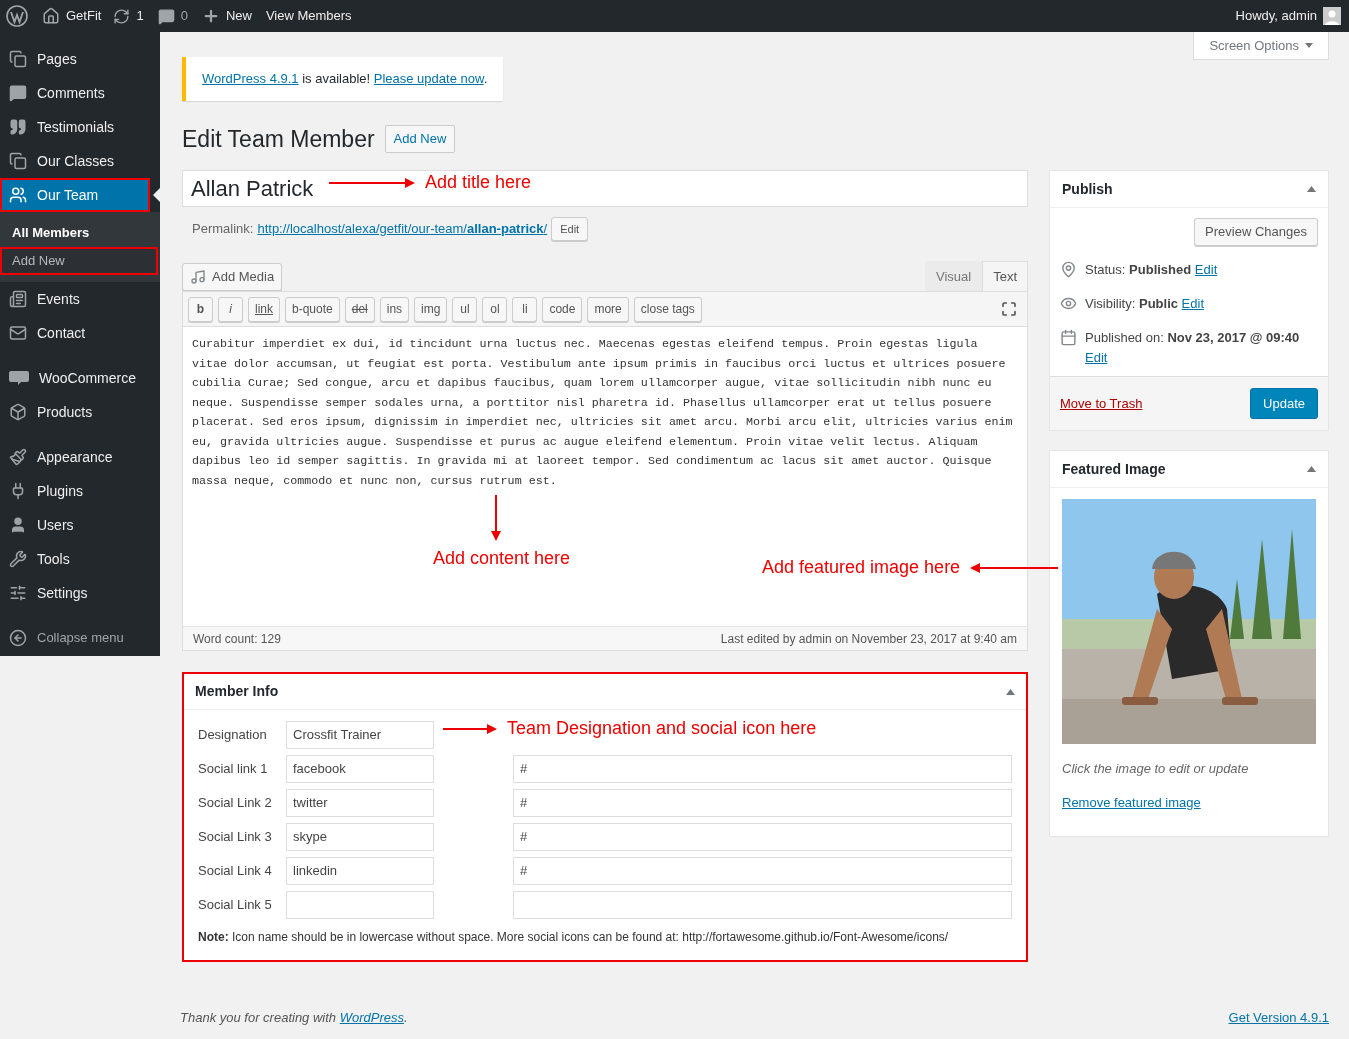  I want to click on home-icon, so click(51, 16).